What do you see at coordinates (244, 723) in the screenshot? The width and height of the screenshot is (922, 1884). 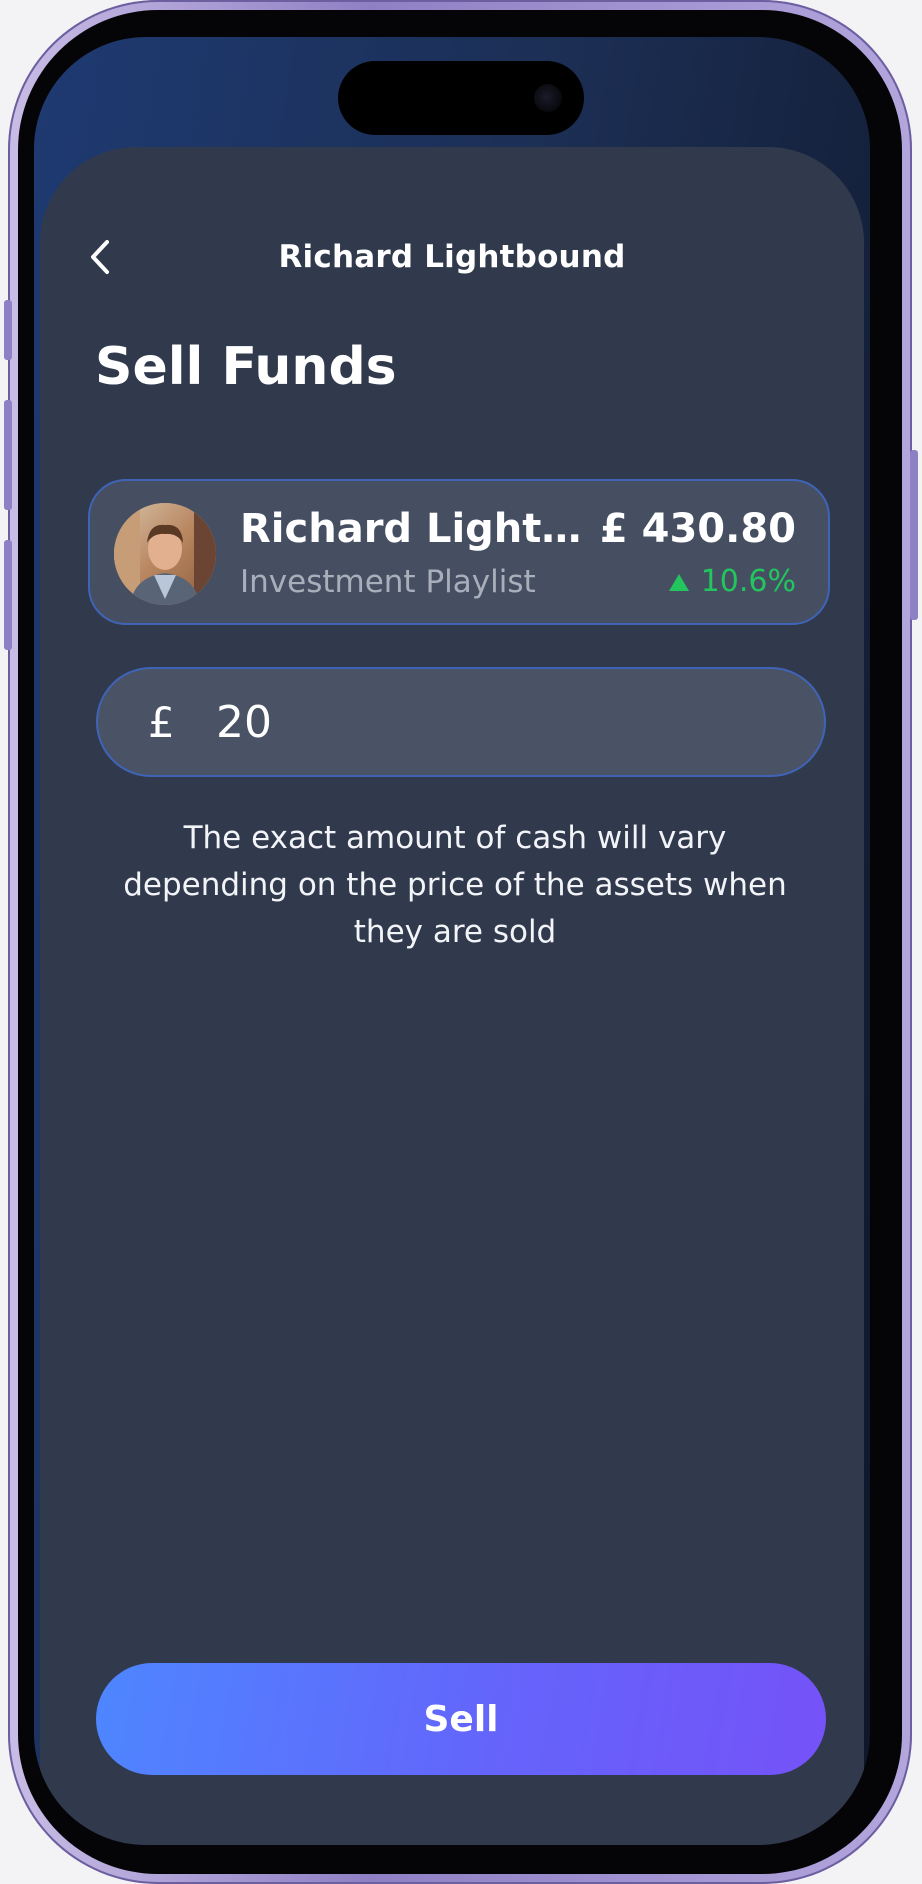 I see `amount-value: 20` at bounding box center [244, 723].